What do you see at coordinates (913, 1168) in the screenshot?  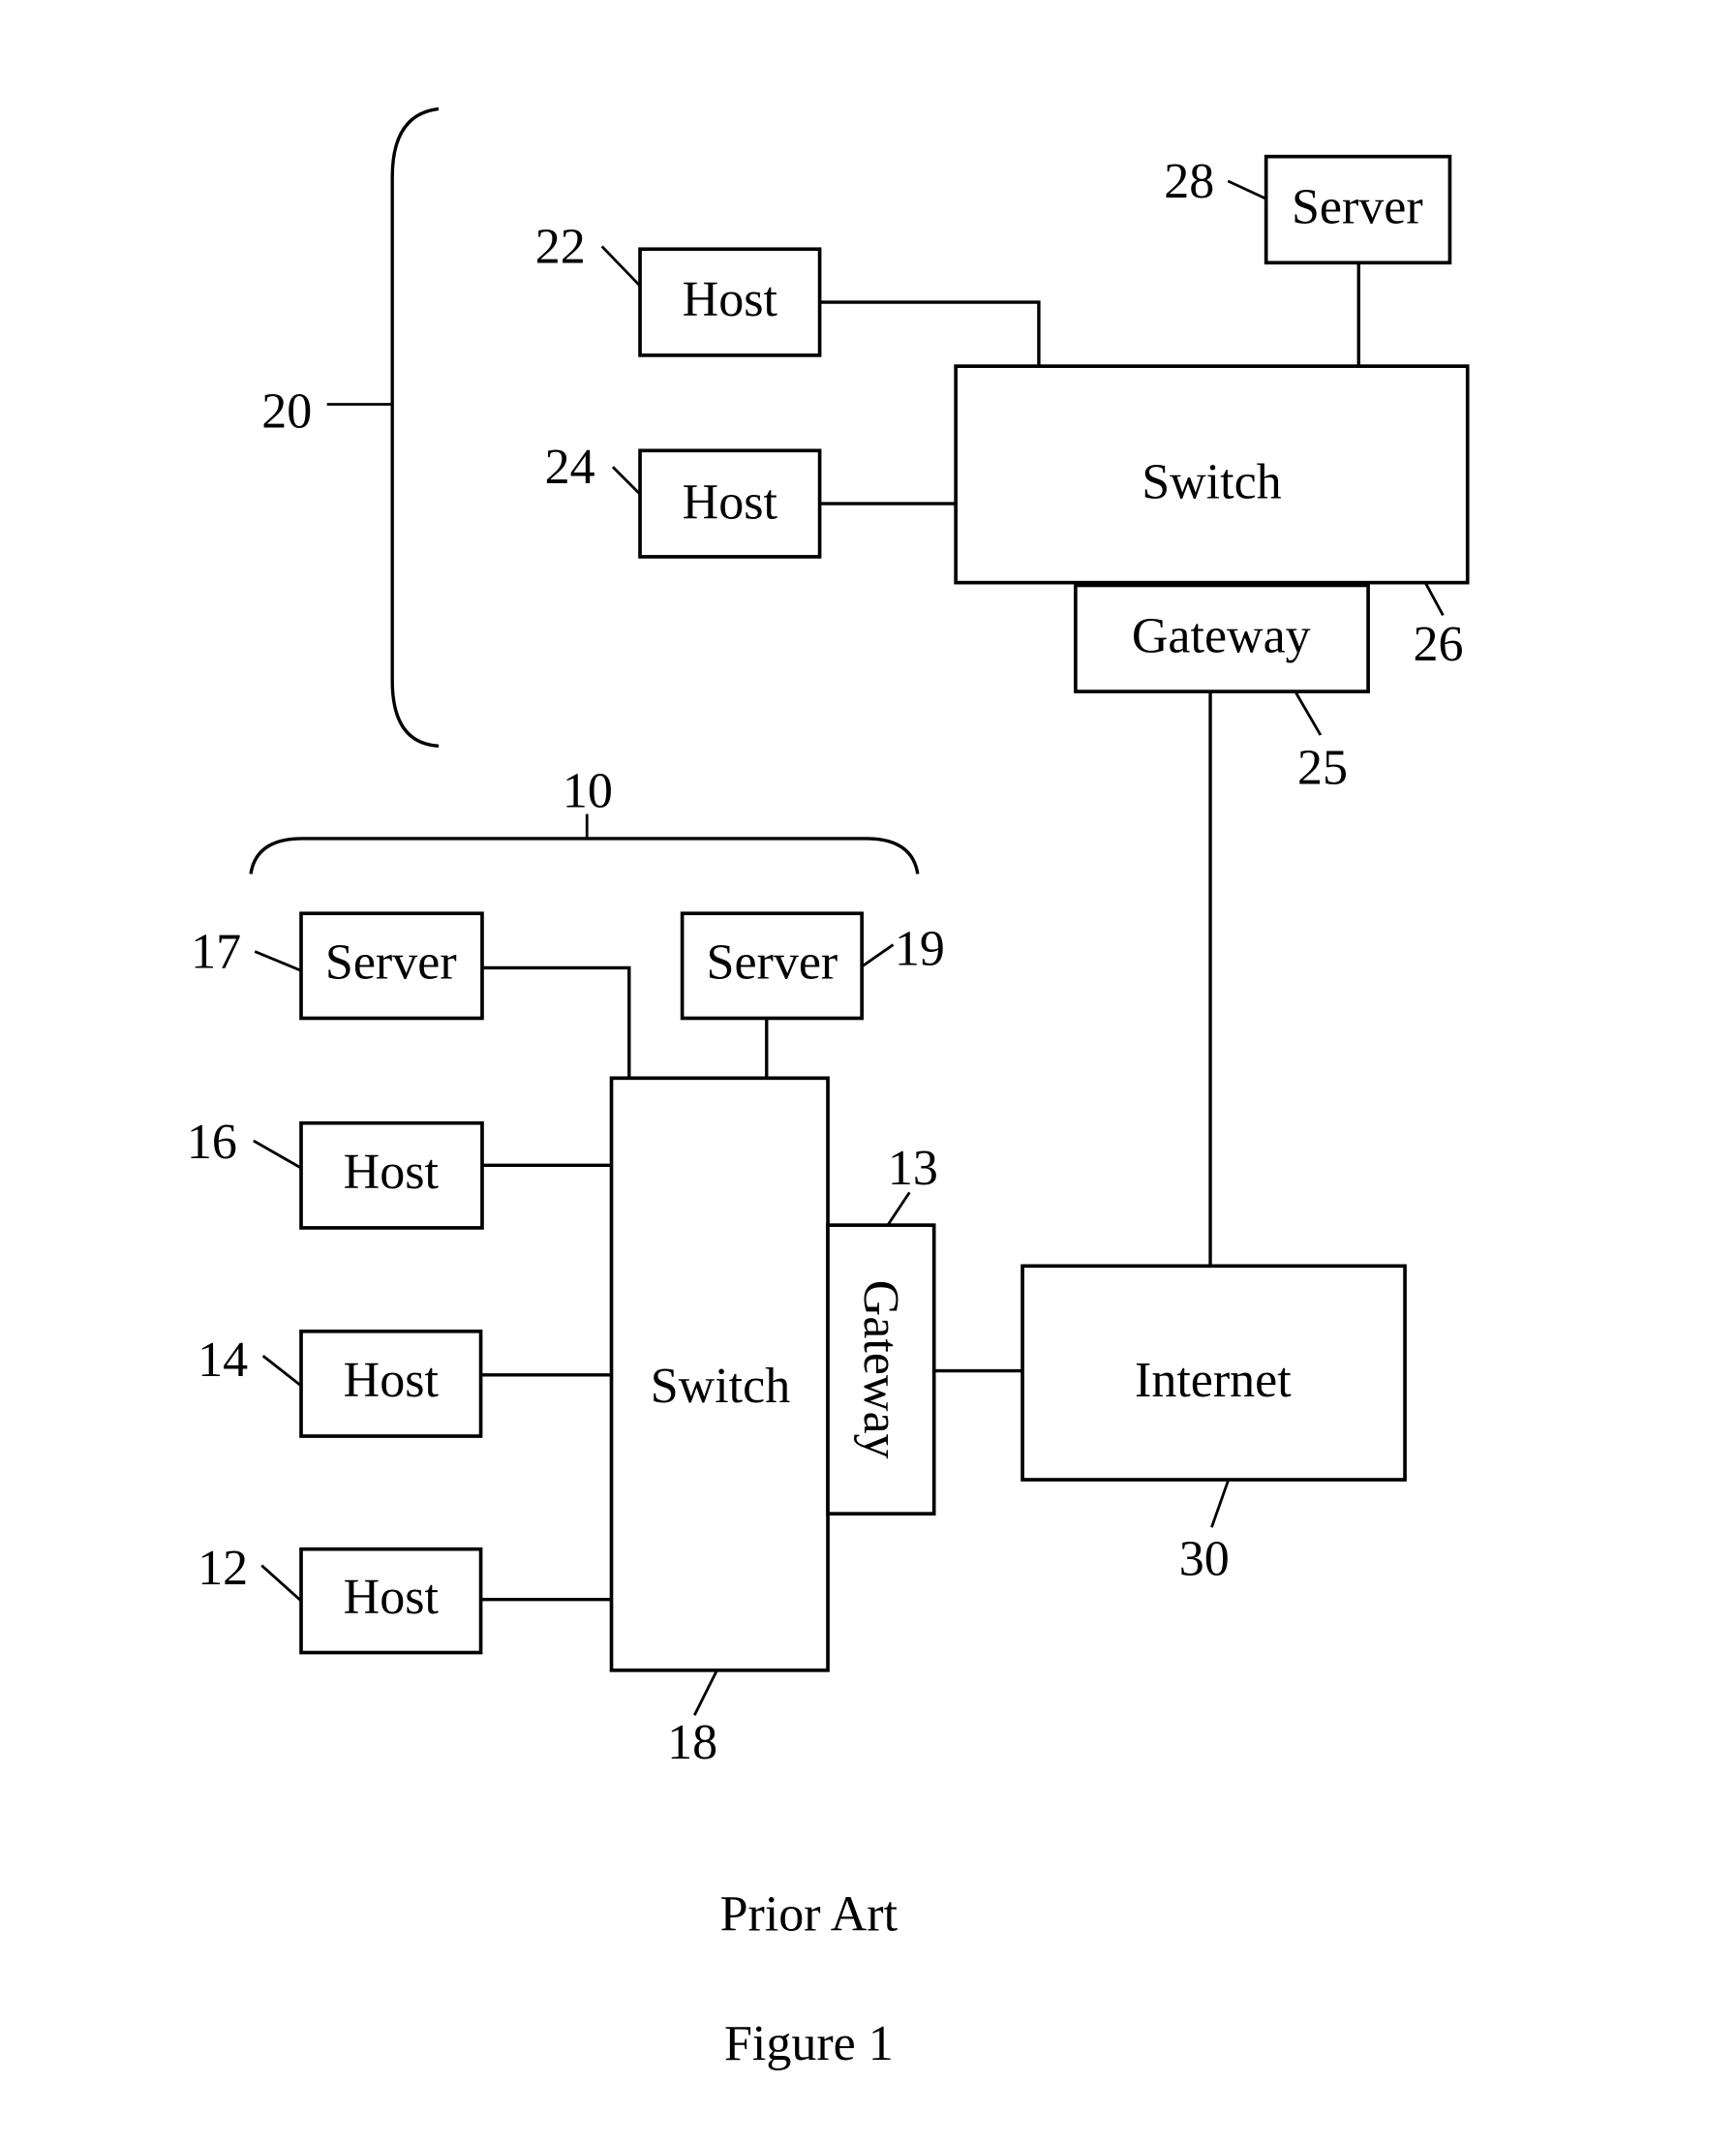 I see `gateway-13-ref: 13` at bounding box center [913, 1168].